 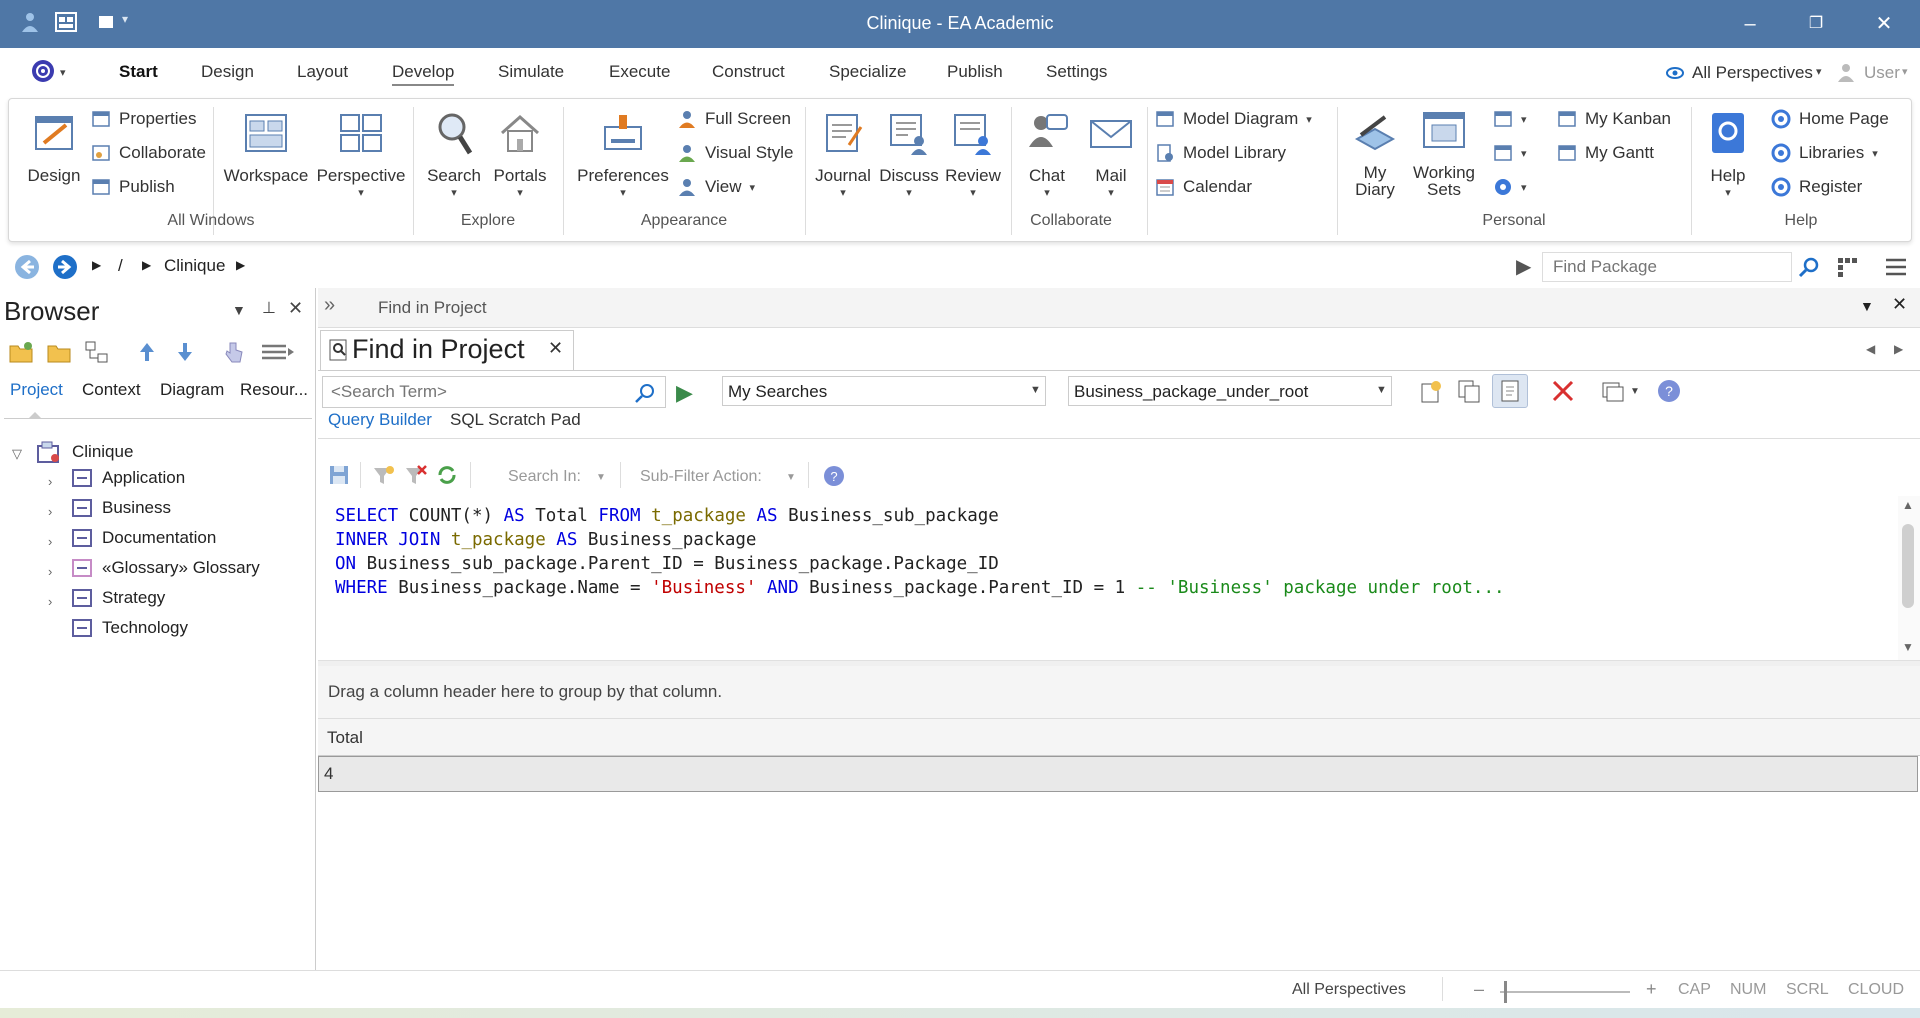 What do you see at coordinates (120, 266) in the screenshot?
I see `breadcrumb-root: /` at bounding box center [120, 266].